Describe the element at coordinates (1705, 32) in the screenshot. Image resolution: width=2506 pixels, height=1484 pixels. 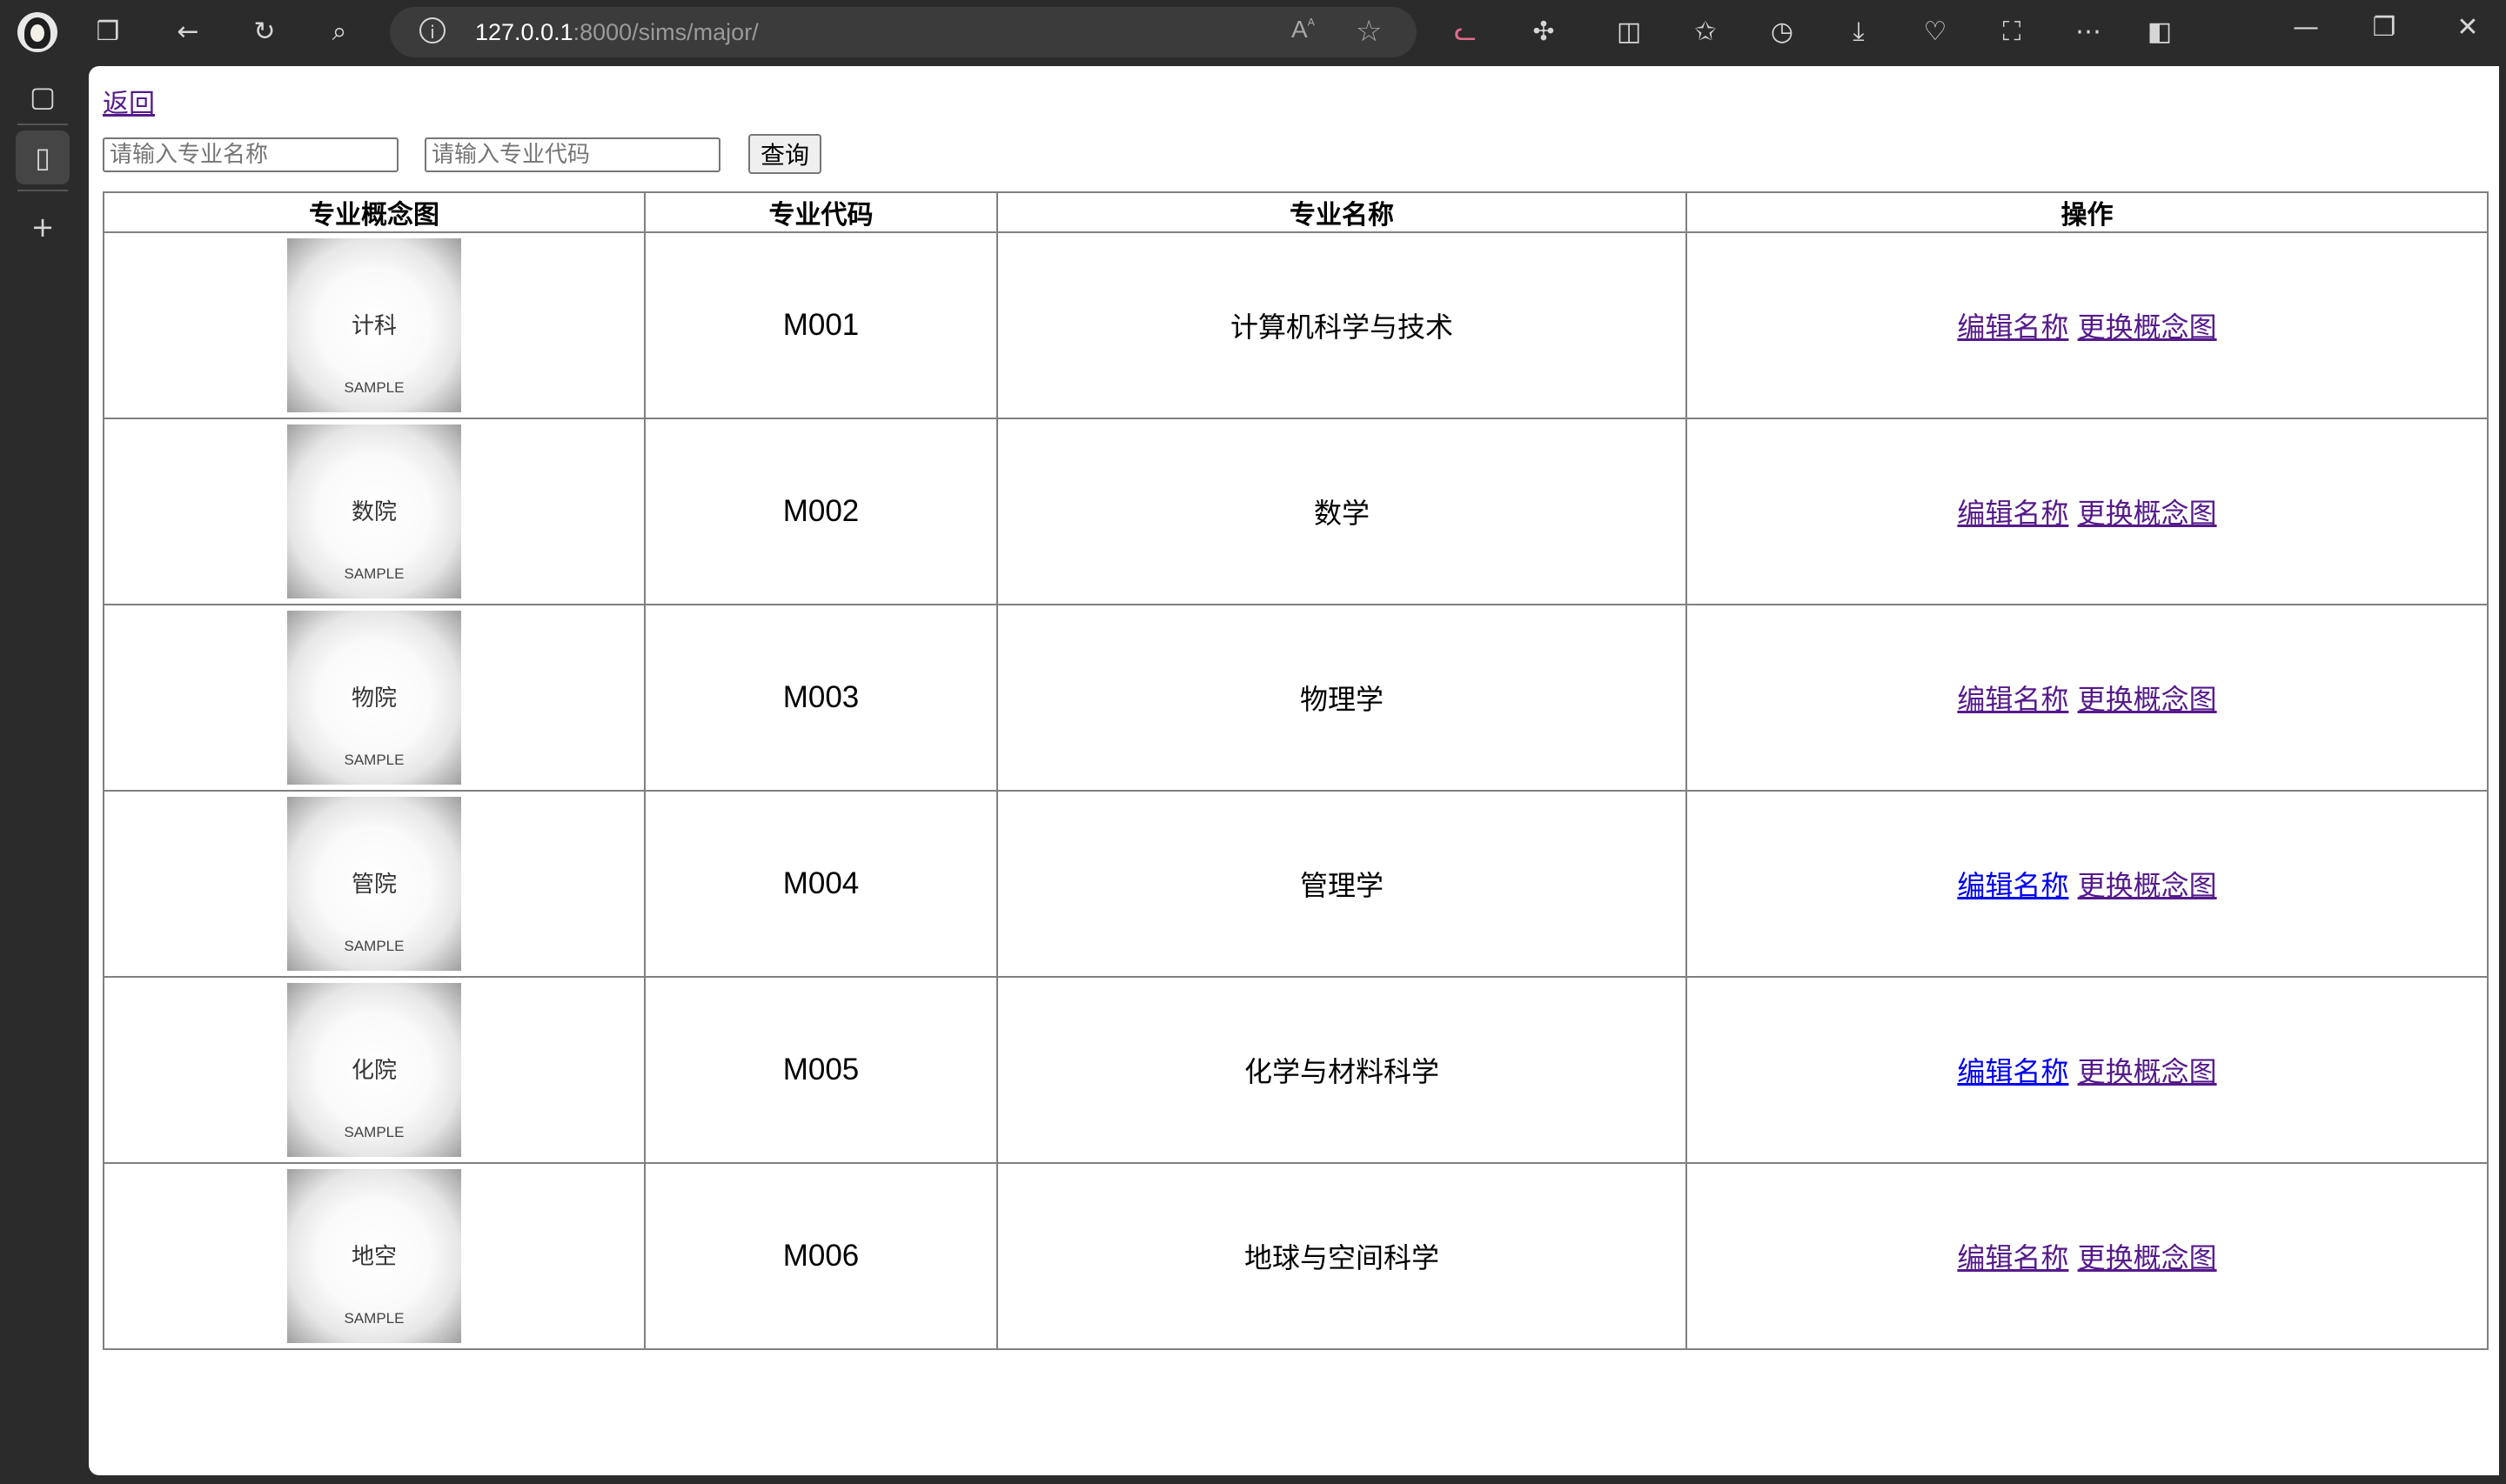
I see `favorites-icon: ✩` at that location.